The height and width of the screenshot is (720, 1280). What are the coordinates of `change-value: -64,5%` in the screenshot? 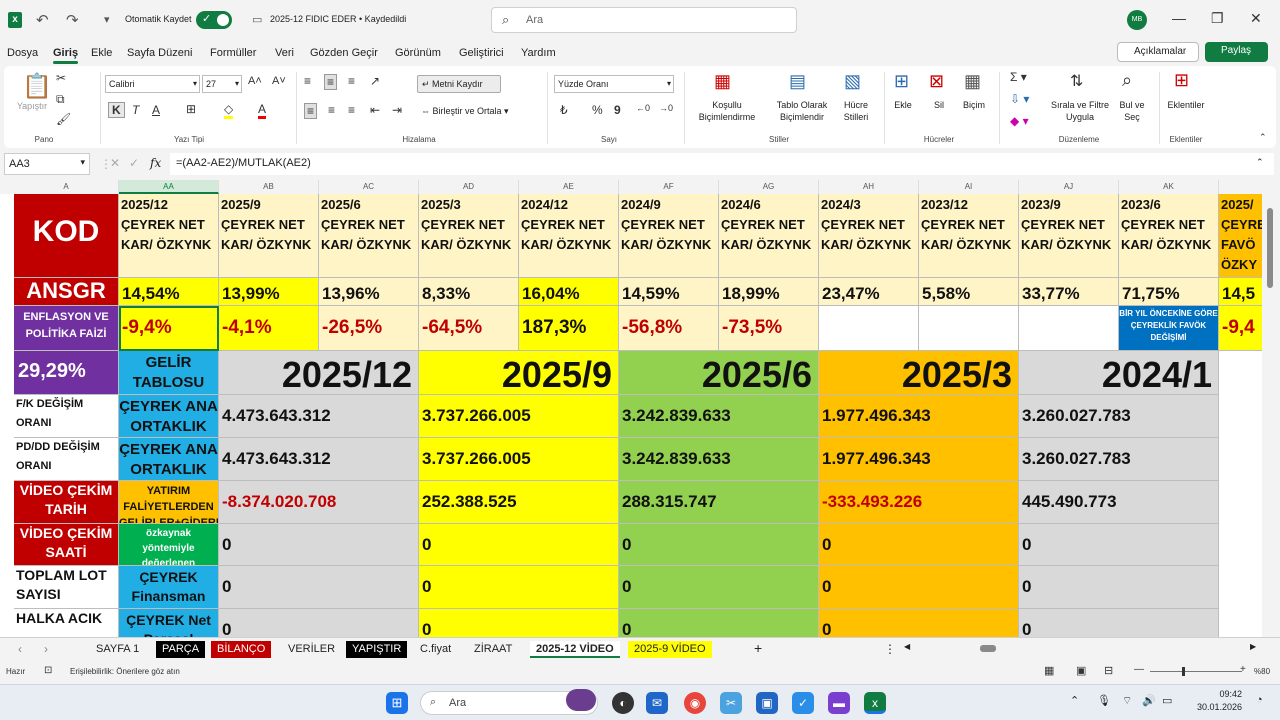 It's located at (469, 328).